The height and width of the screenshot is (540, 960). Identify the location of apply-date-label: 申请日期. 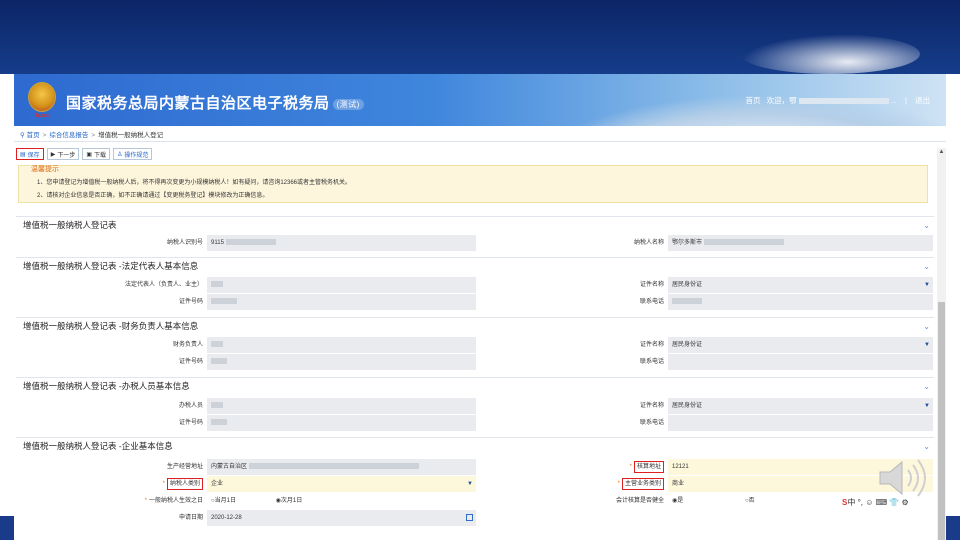
(111, 518).